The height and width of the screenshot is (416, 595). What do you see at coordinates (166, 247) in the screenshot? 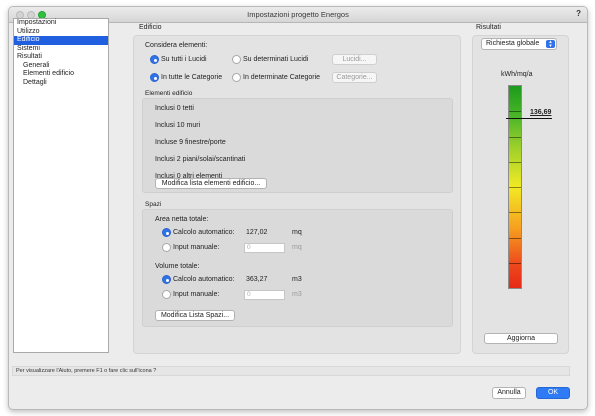
I see `radio-area-manuale` at bounding box center [166, 247].